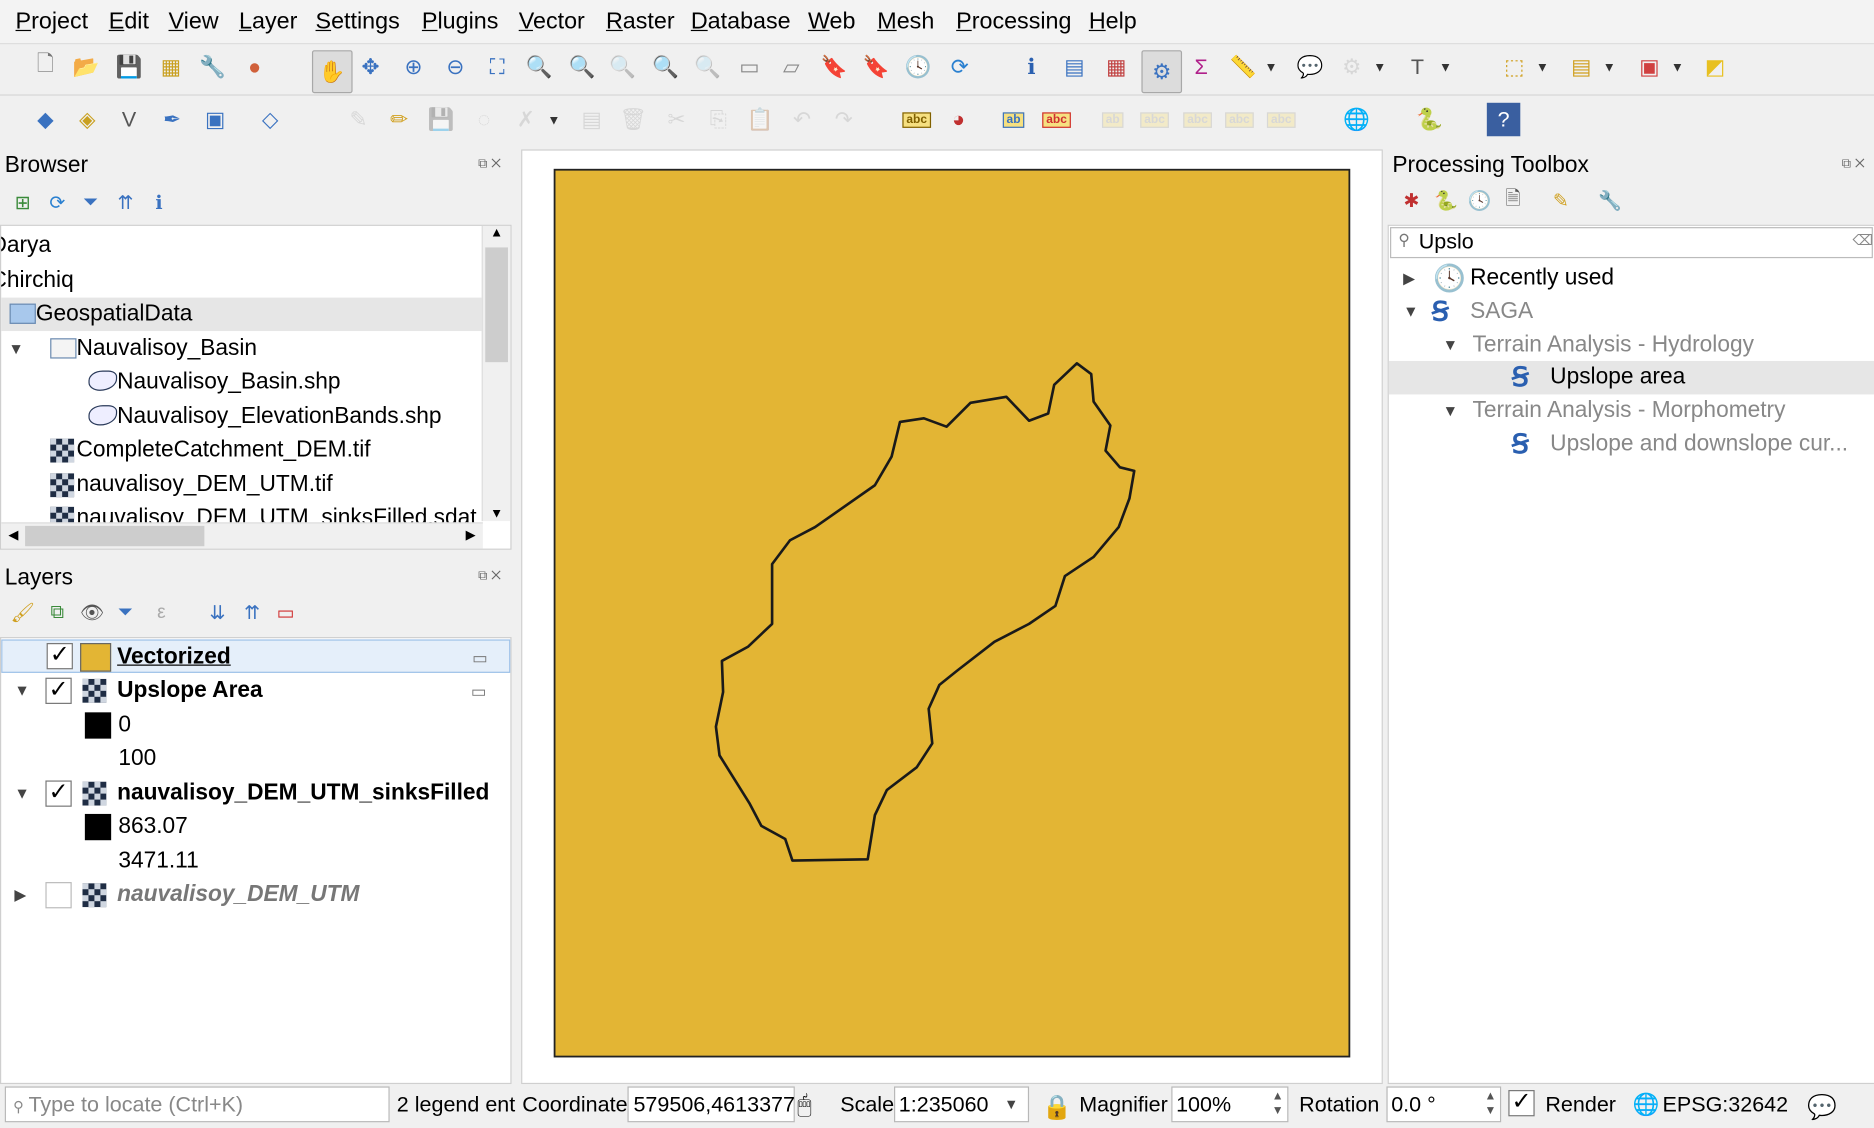 This screenshot has height=1128, width=1874. Describe the element at coordinates (13, 534) in the screenshot. I see `scroll-left-icon: ◀` at that location.